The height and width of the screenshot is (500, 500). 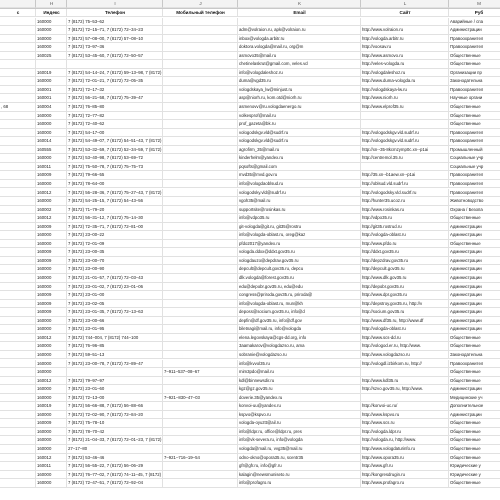 What do you see at coordinates (405, 466) in the screenshot?
I see `table-cell: http://www.gfr.ru` at bounding box center [405, 466].